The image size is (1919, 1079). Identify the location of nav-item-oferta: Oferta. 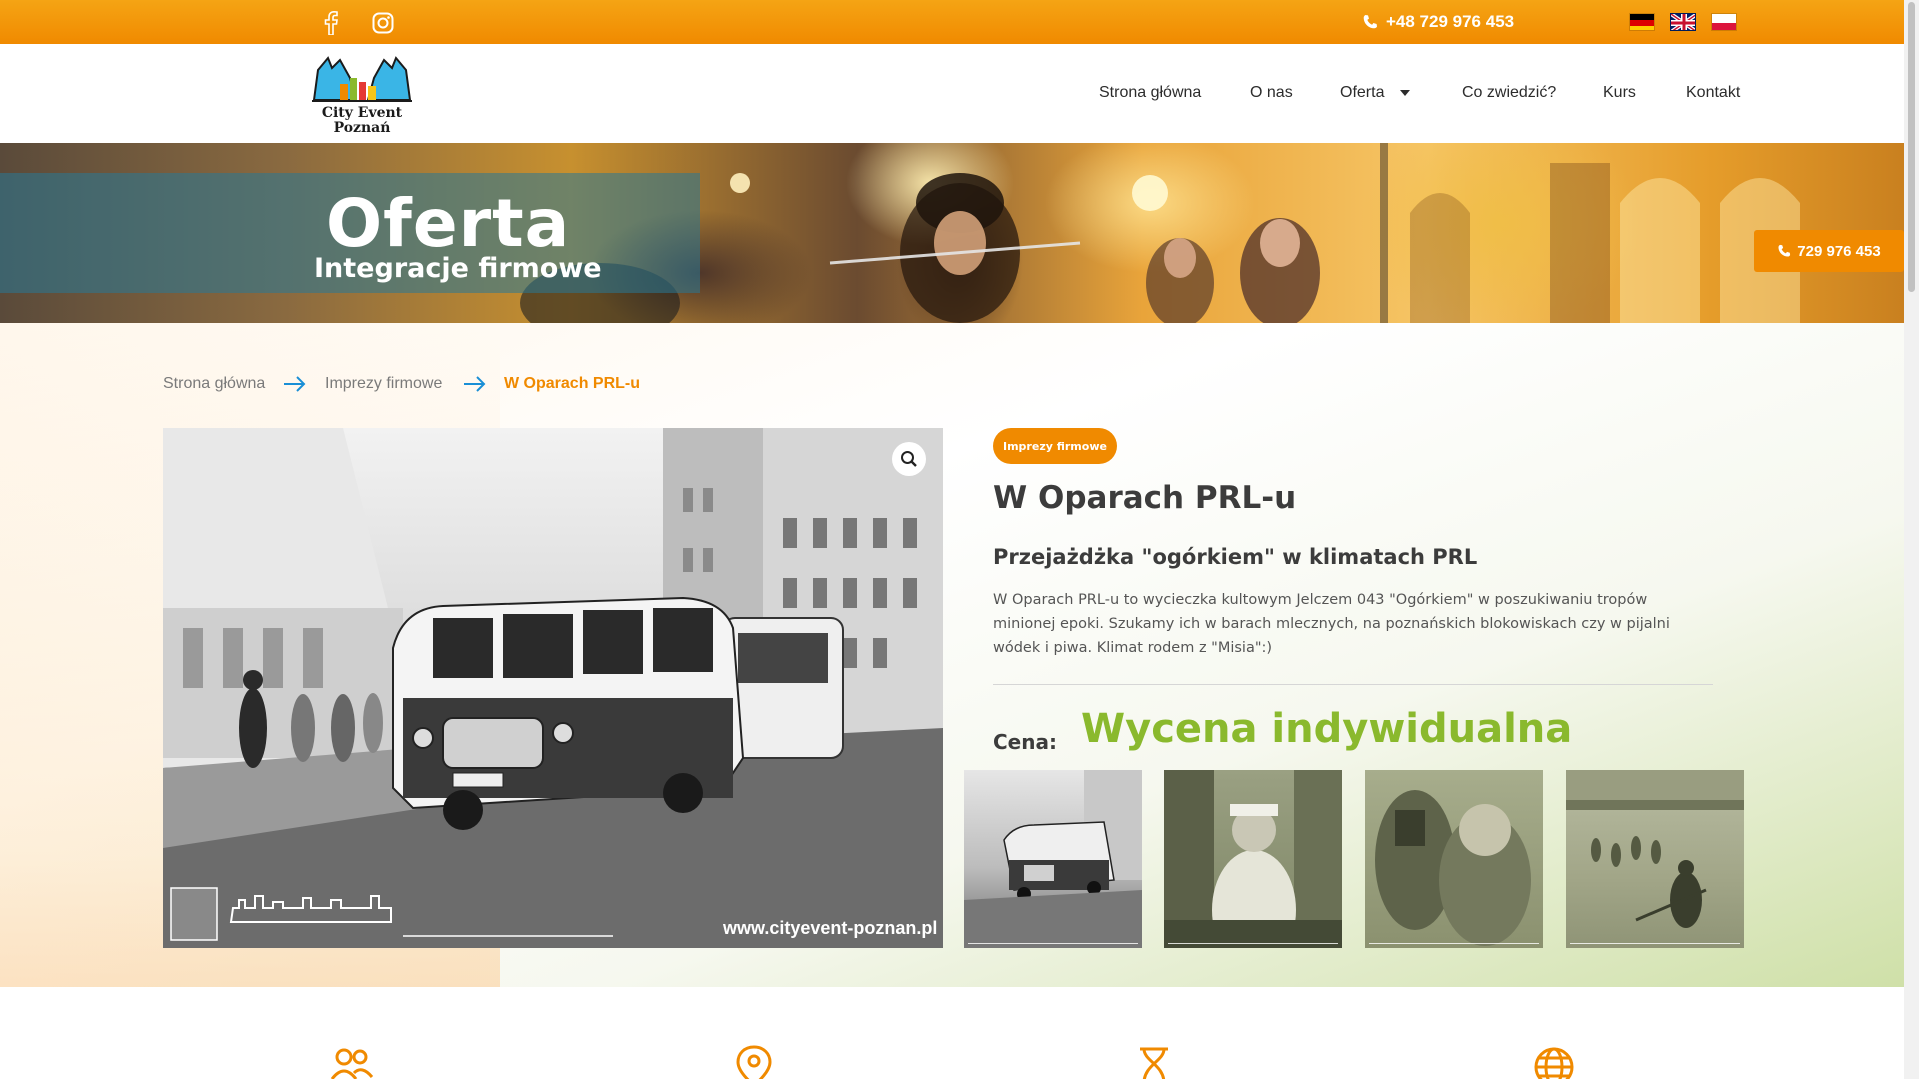
(1375, 93).